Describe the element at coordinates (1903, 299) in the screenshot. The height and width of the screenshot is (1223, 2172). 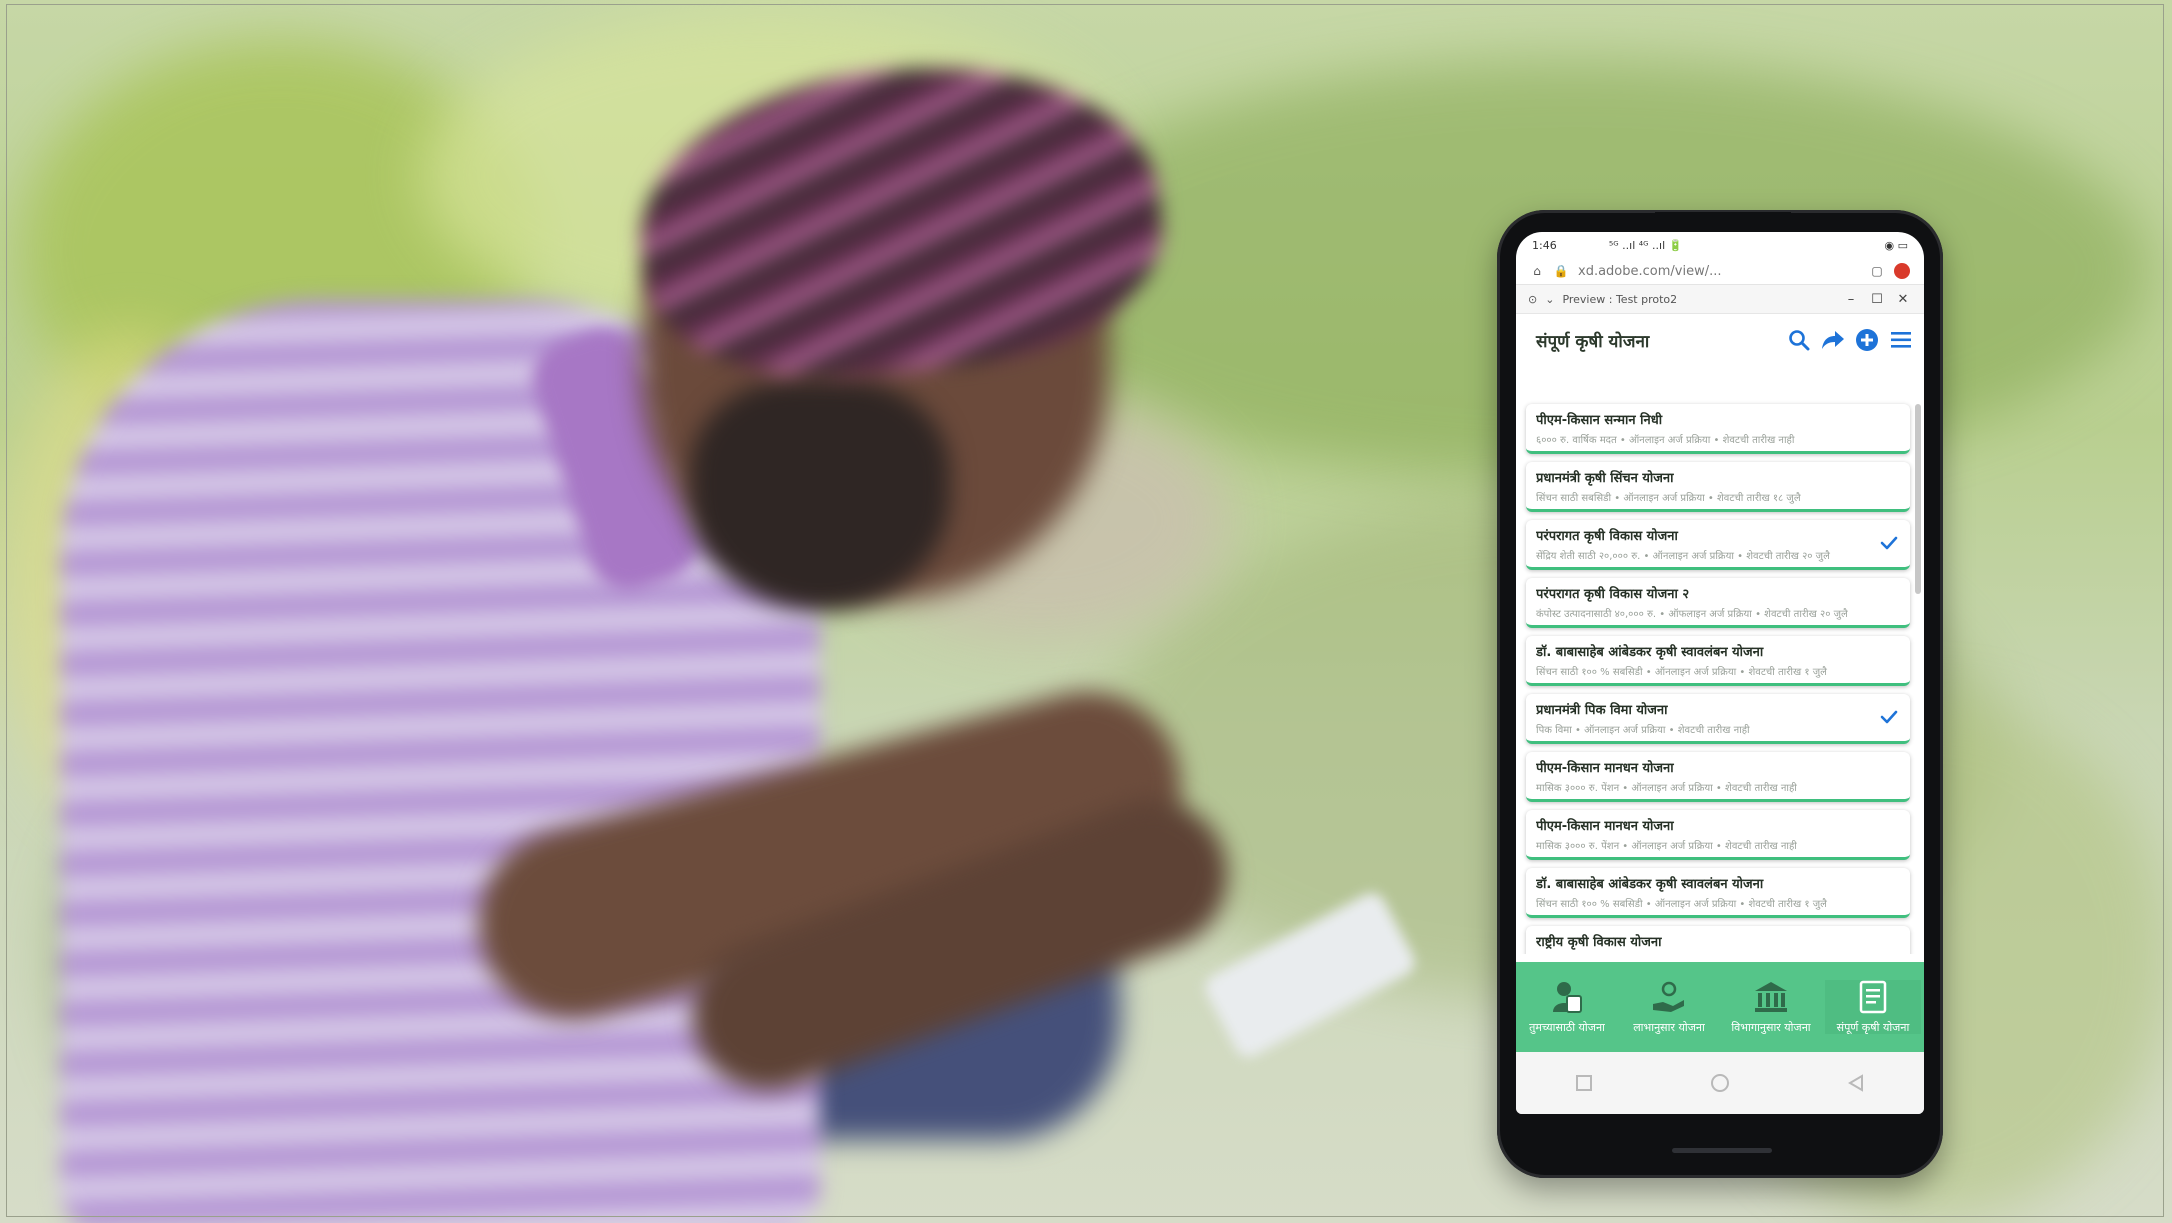
I see `close-icon: ✕` at that location.